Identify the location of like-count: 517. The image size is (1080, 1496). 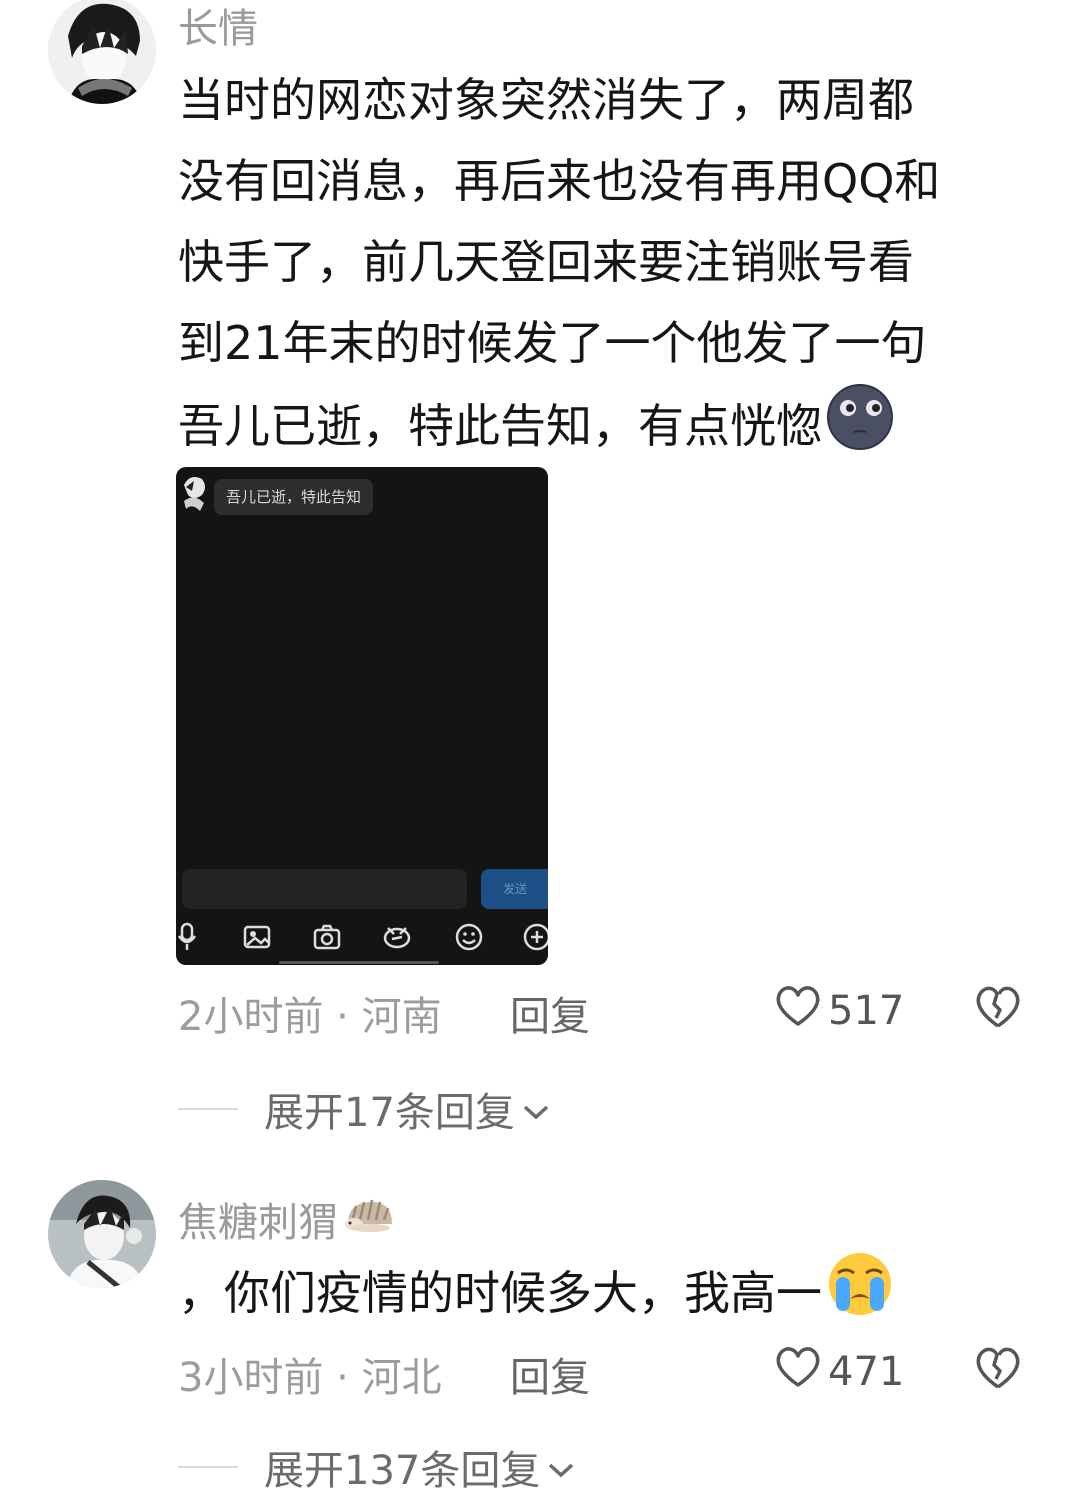
(866, 1011).